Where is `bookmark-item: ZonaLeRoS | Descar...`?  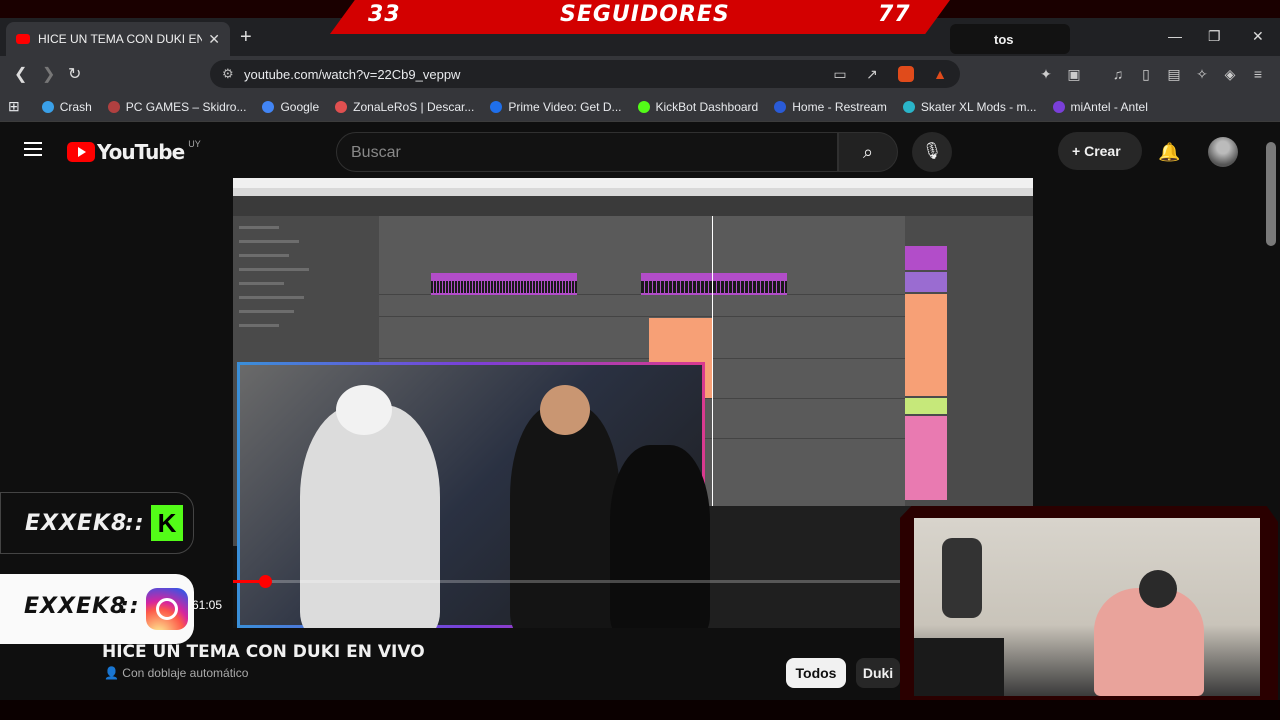
bookmark-item: ZonaLeRoS | Descar... is located at coordinates (404, 107).